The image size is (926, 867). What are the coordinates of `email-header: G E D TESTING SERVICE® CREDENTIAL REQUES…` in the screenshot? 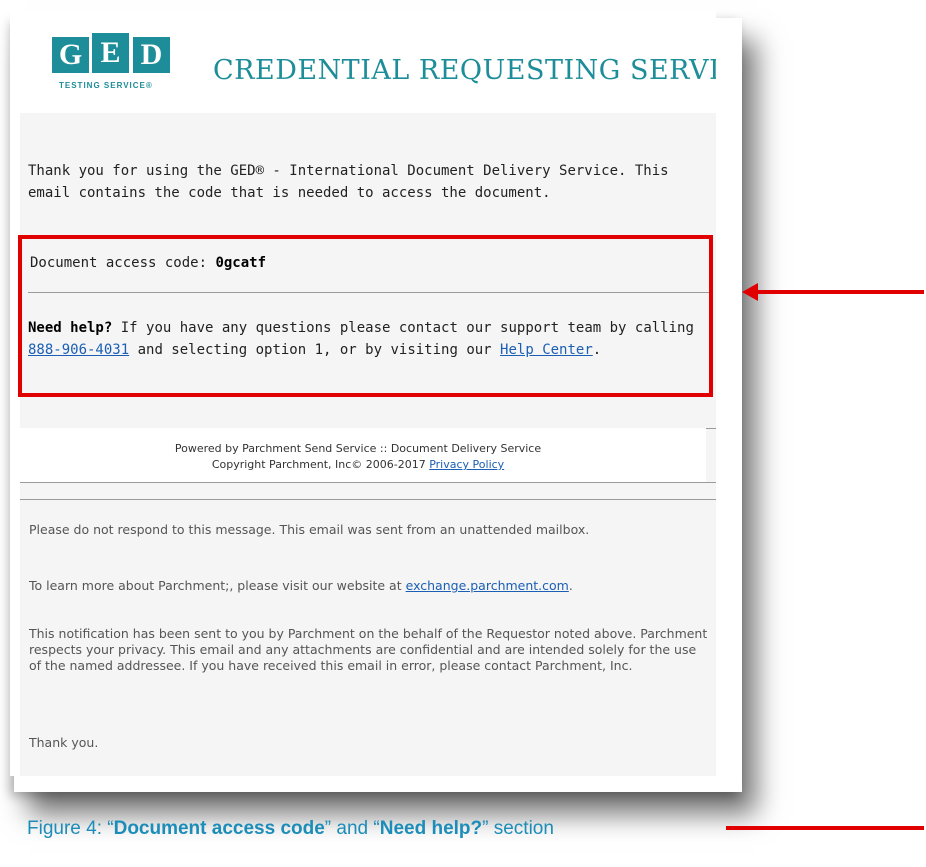 It's located at (368, 64).